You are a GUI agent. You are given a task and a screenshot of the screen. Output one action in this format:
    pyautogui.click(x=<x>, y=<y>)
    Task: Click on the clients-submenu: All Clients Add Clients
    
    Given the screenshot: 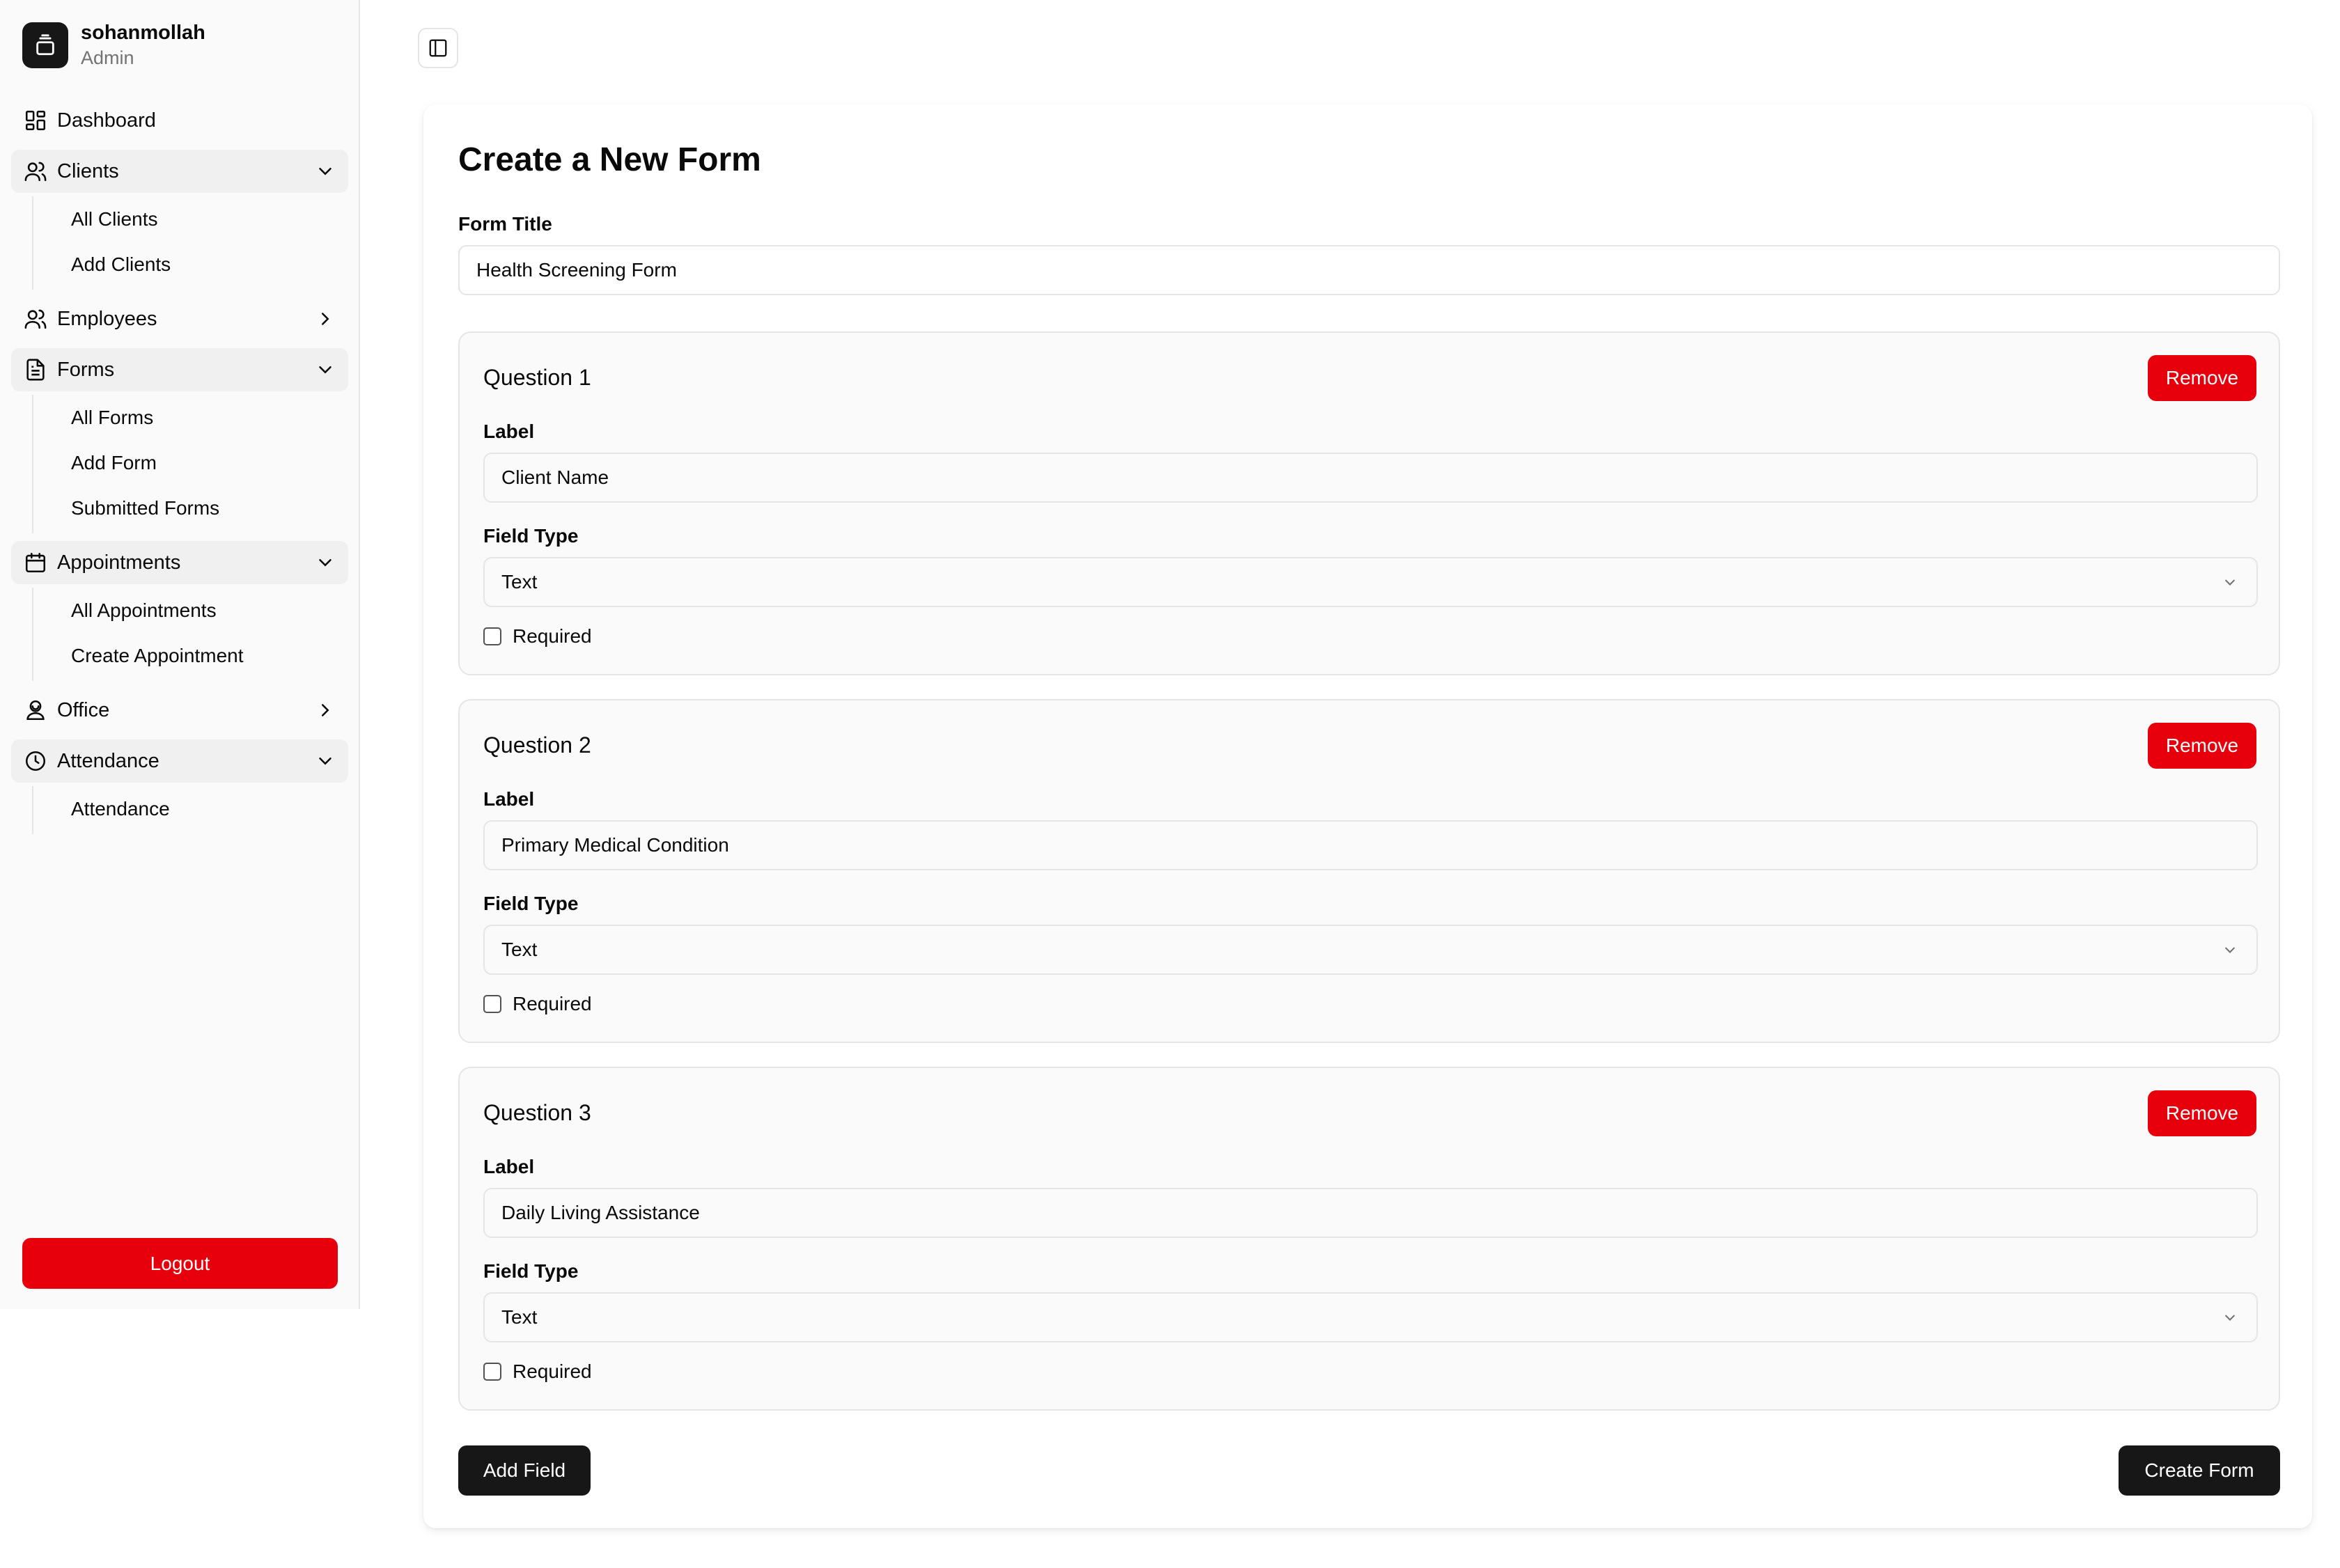 What is the action you would take?
    pyautogui.click(x=190, y=243)
    